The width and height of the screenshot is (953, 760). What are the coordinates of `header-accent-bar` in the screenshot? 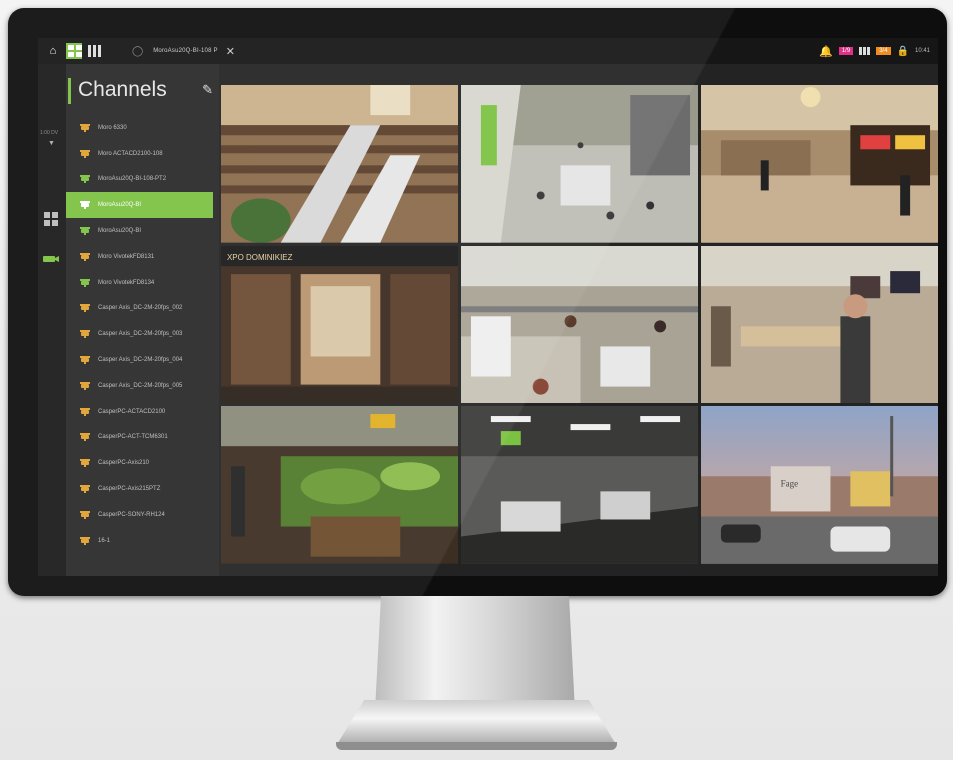 It's located at (69, 91).